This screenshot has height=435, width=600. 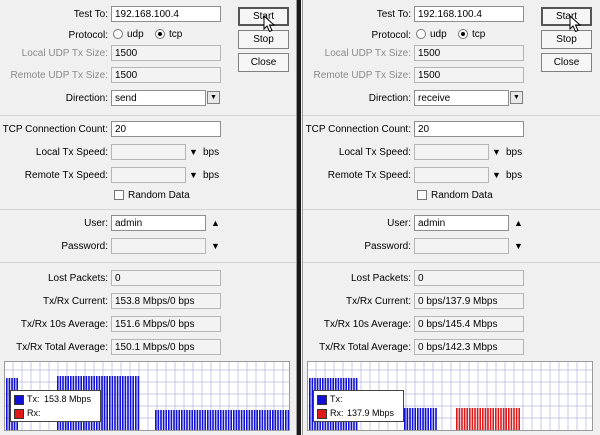 What do you see at coordinates (380, 278) in the screenshot?
I see `lost-packets-label: Lost Packets:` at bounding box center [380, 278].